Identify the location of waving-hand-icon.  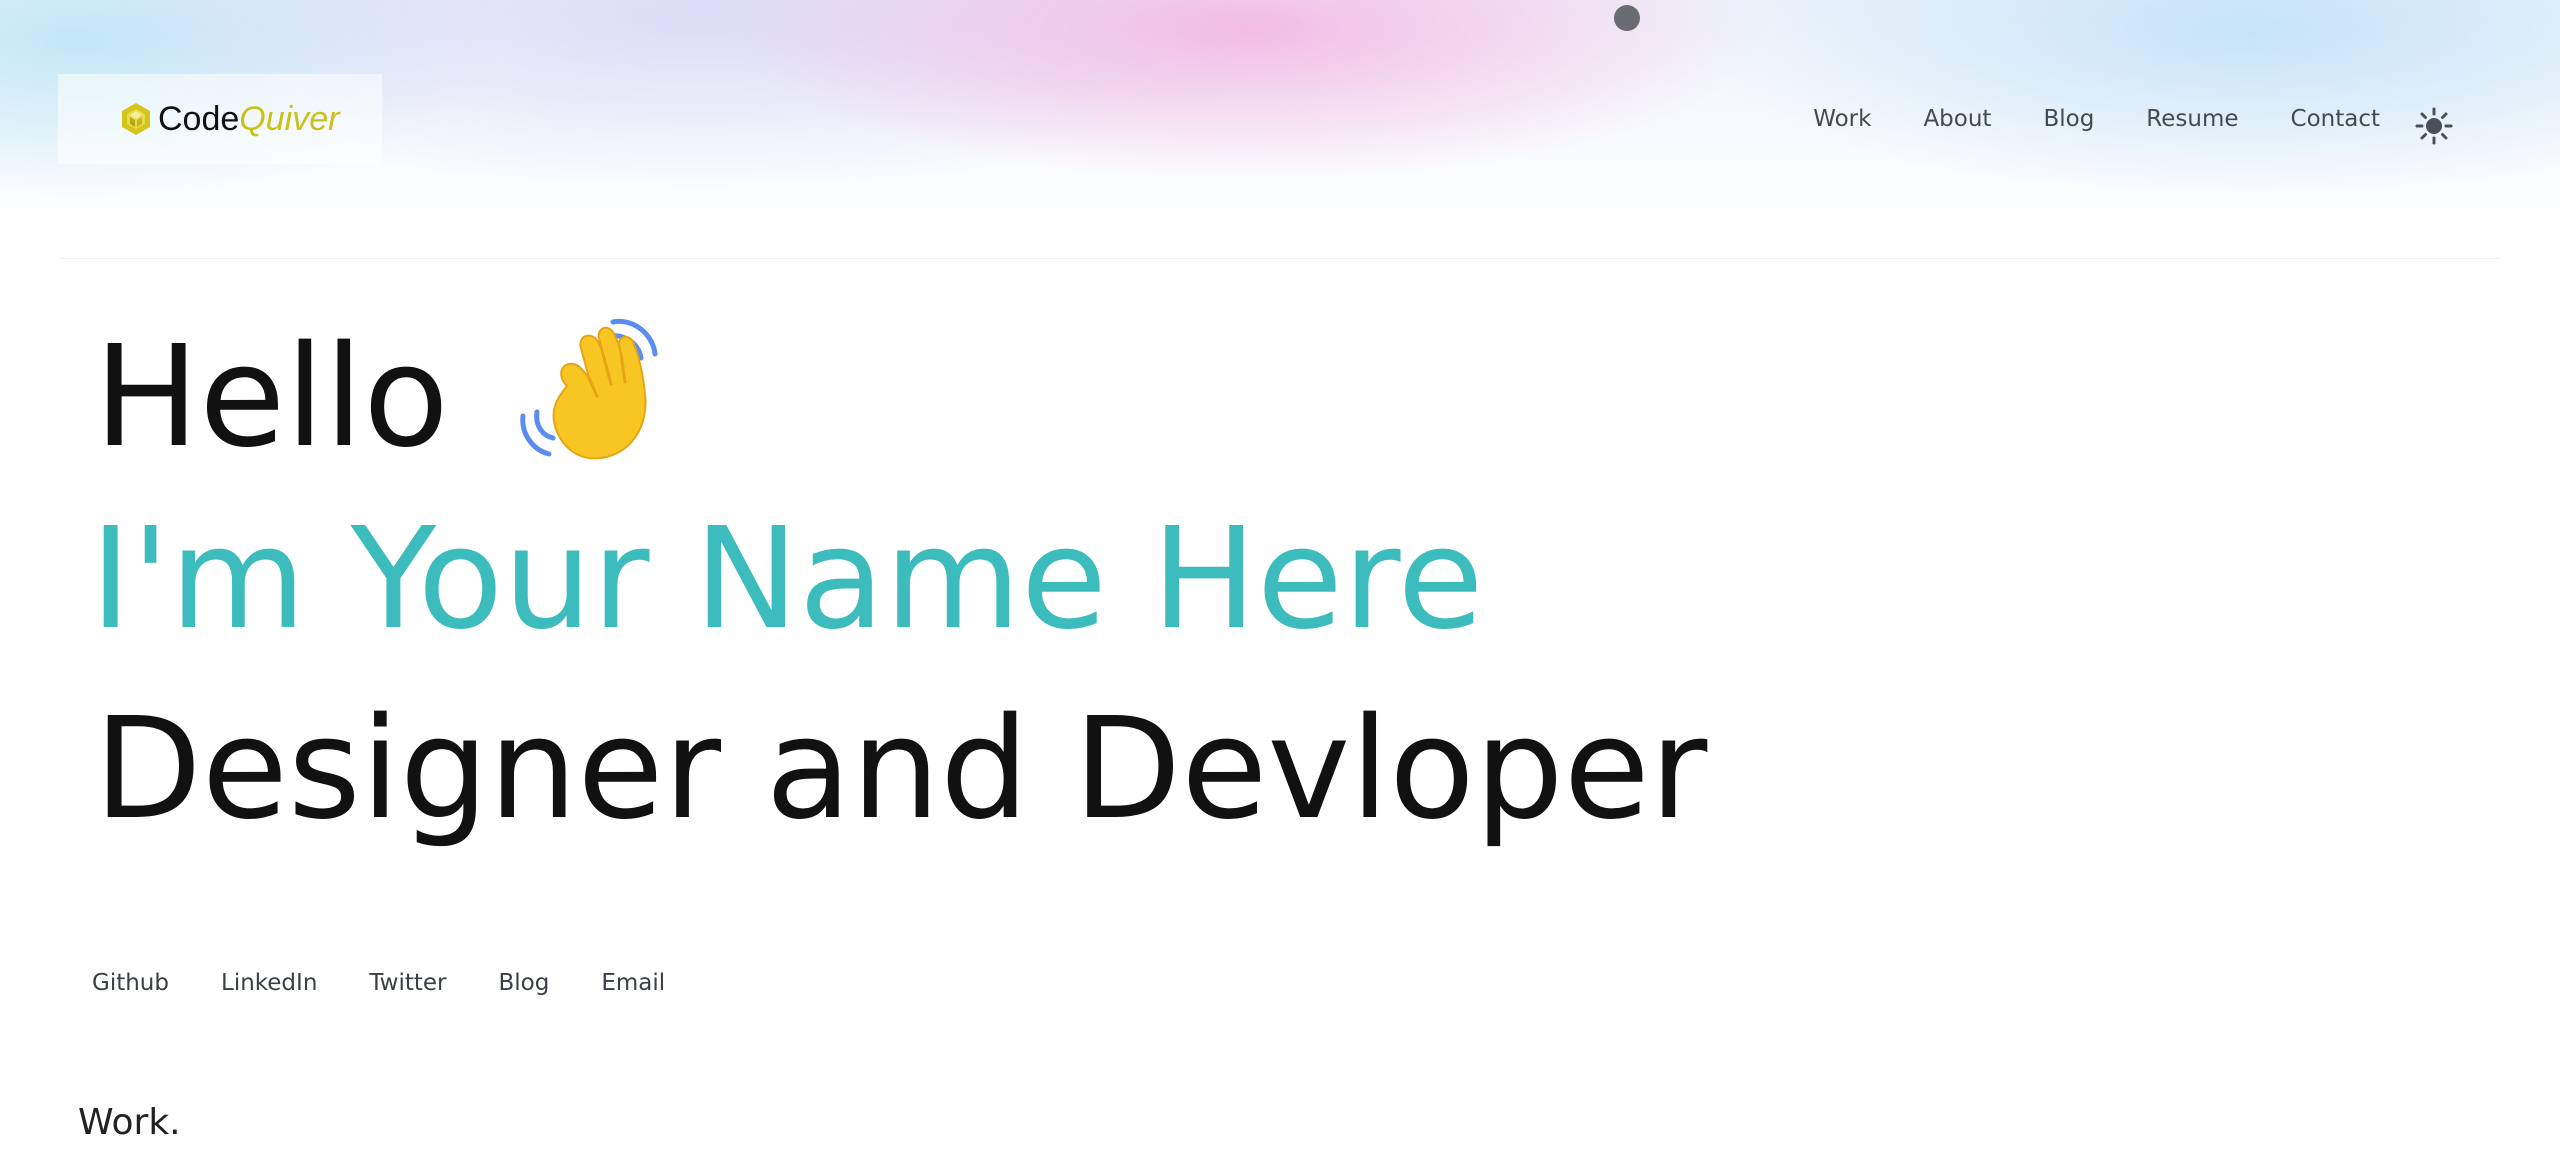
(589, 389).